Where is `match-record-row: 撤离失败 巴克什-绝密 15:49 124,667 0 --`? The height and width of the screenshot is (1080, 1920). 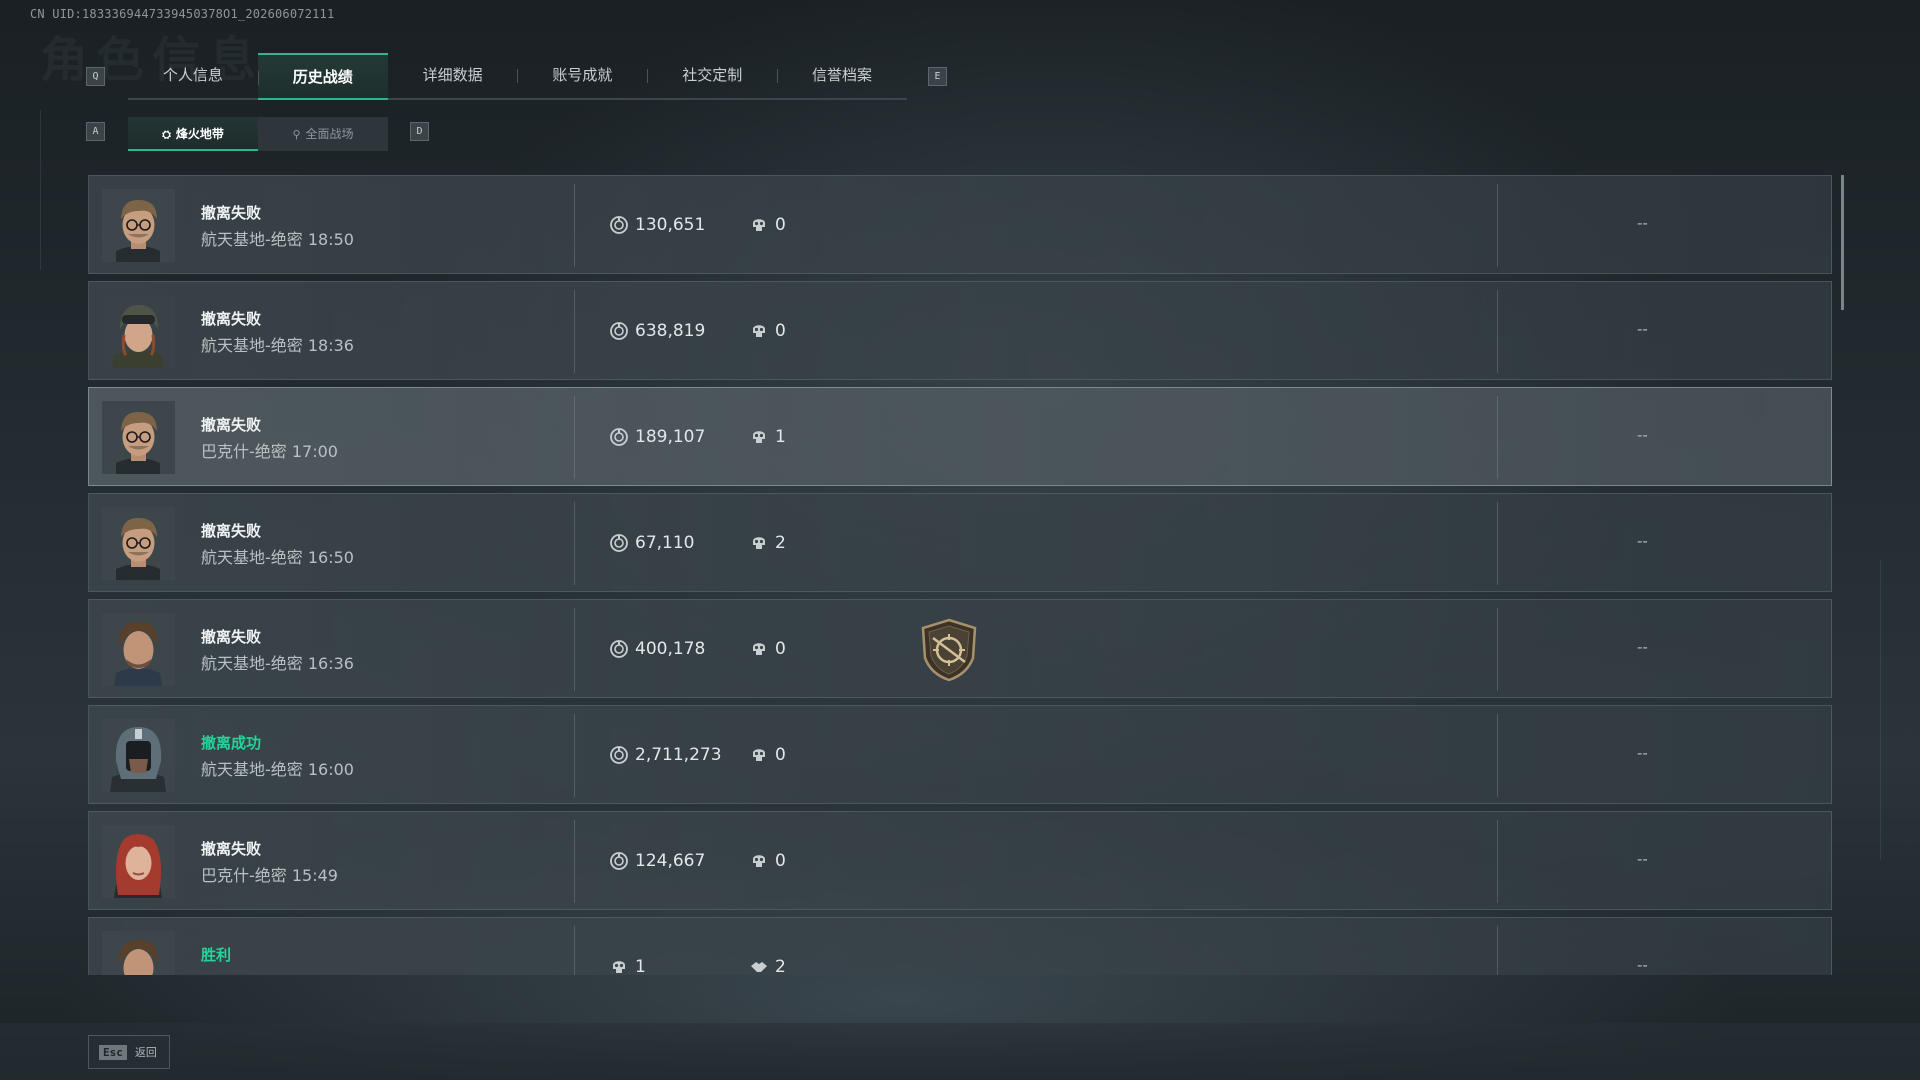
match-record-row: 撤离失败 巴克什-绝密 15:49 124,667 0 -- is located at coordinates (960, 860).